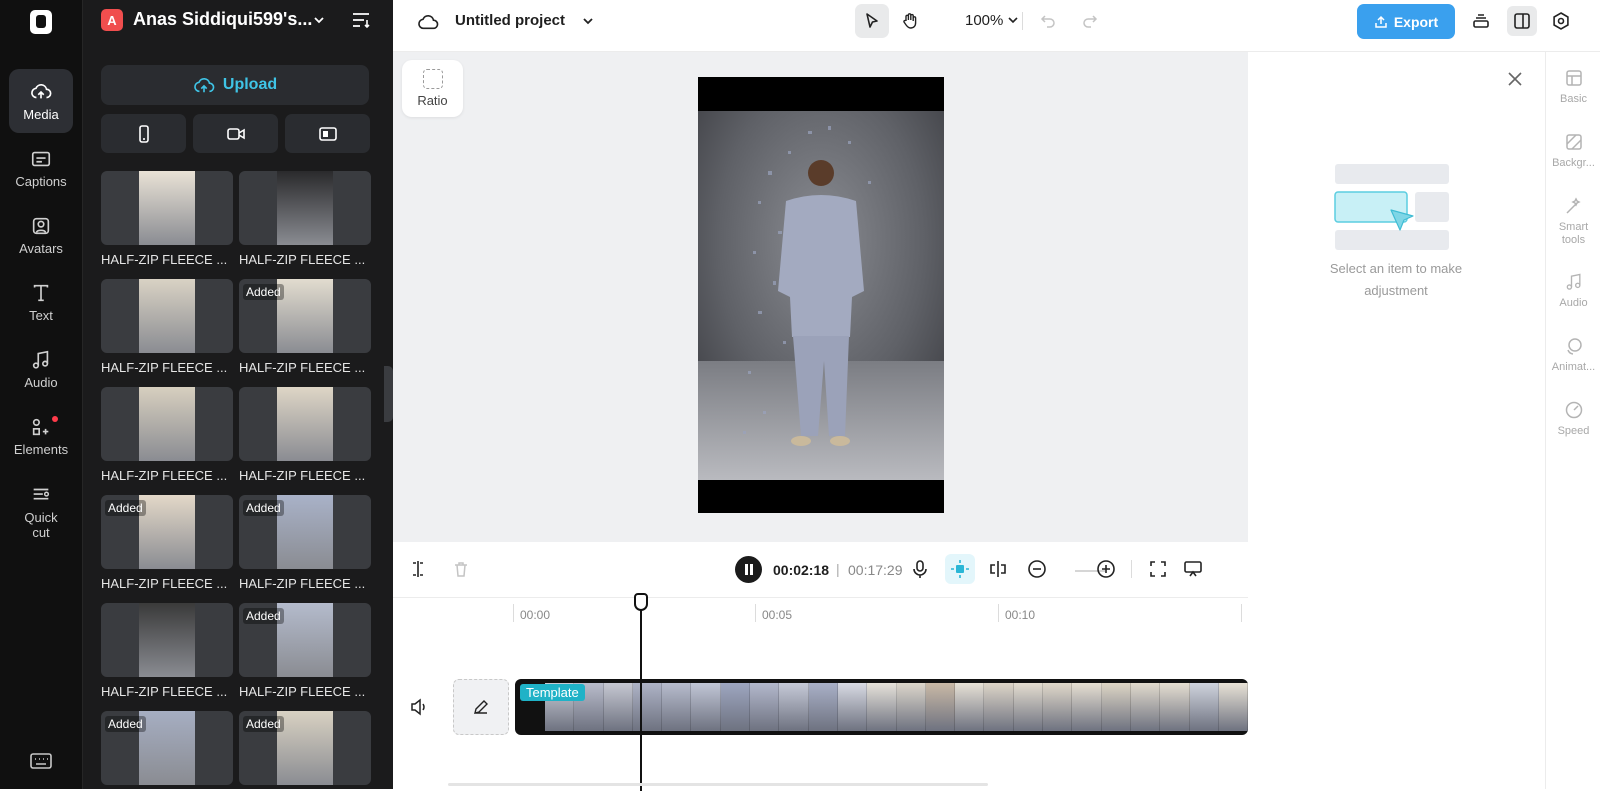 The height and width of the screenshot is (791, 1600). Describe the element at coordinates (428, 22) in the screenshot. I see `cloud-sync-icon` at that location.